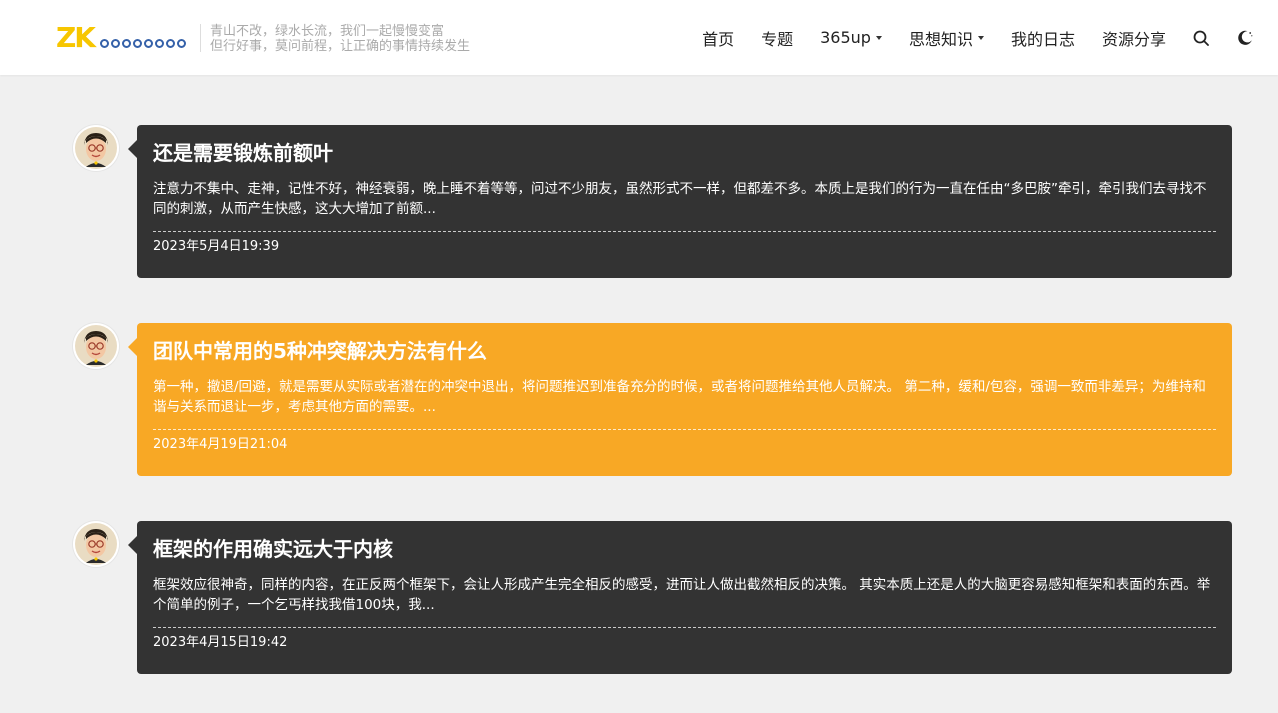  I want to click on nav-item-knowledge: 思想知识, so click(946, 38).